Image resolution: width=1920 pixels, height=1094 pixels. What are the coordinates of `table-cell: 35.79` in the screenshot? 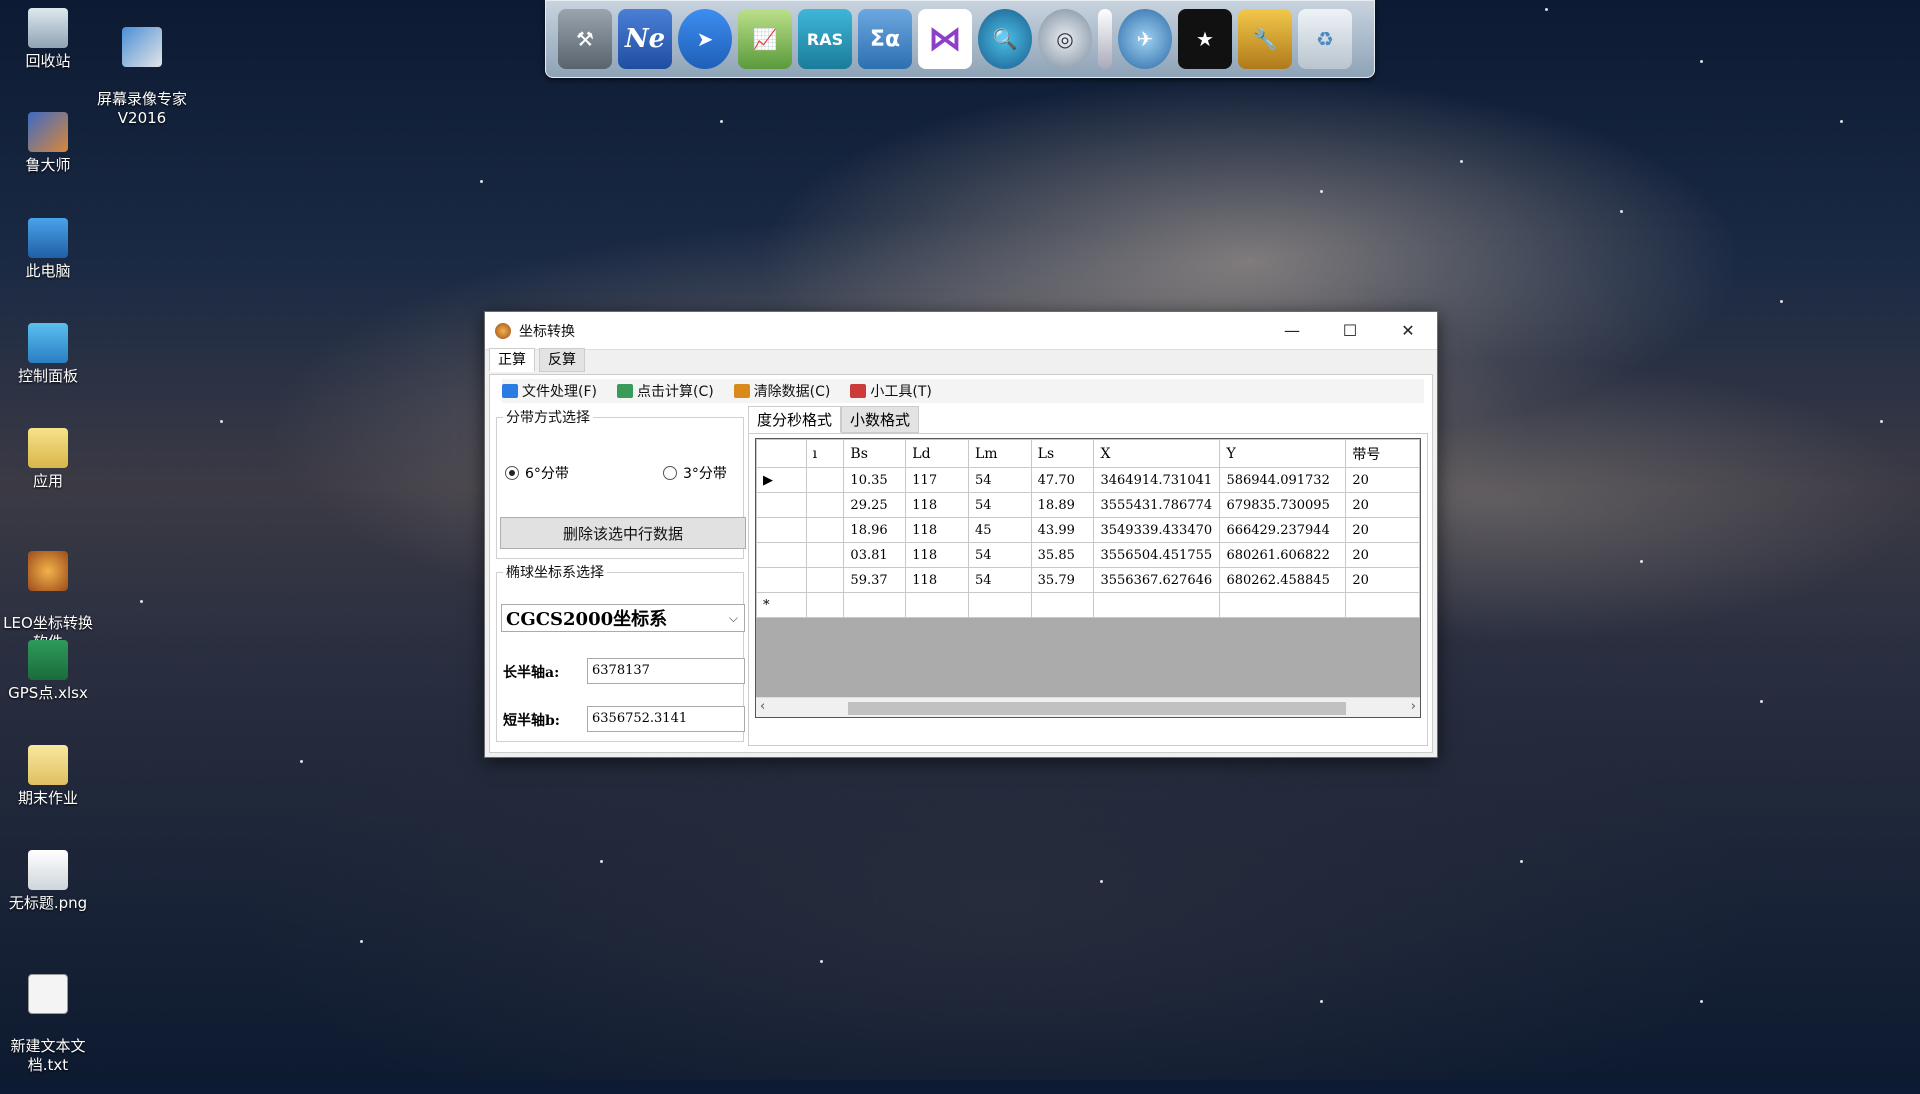 It's located at (1062, 580).